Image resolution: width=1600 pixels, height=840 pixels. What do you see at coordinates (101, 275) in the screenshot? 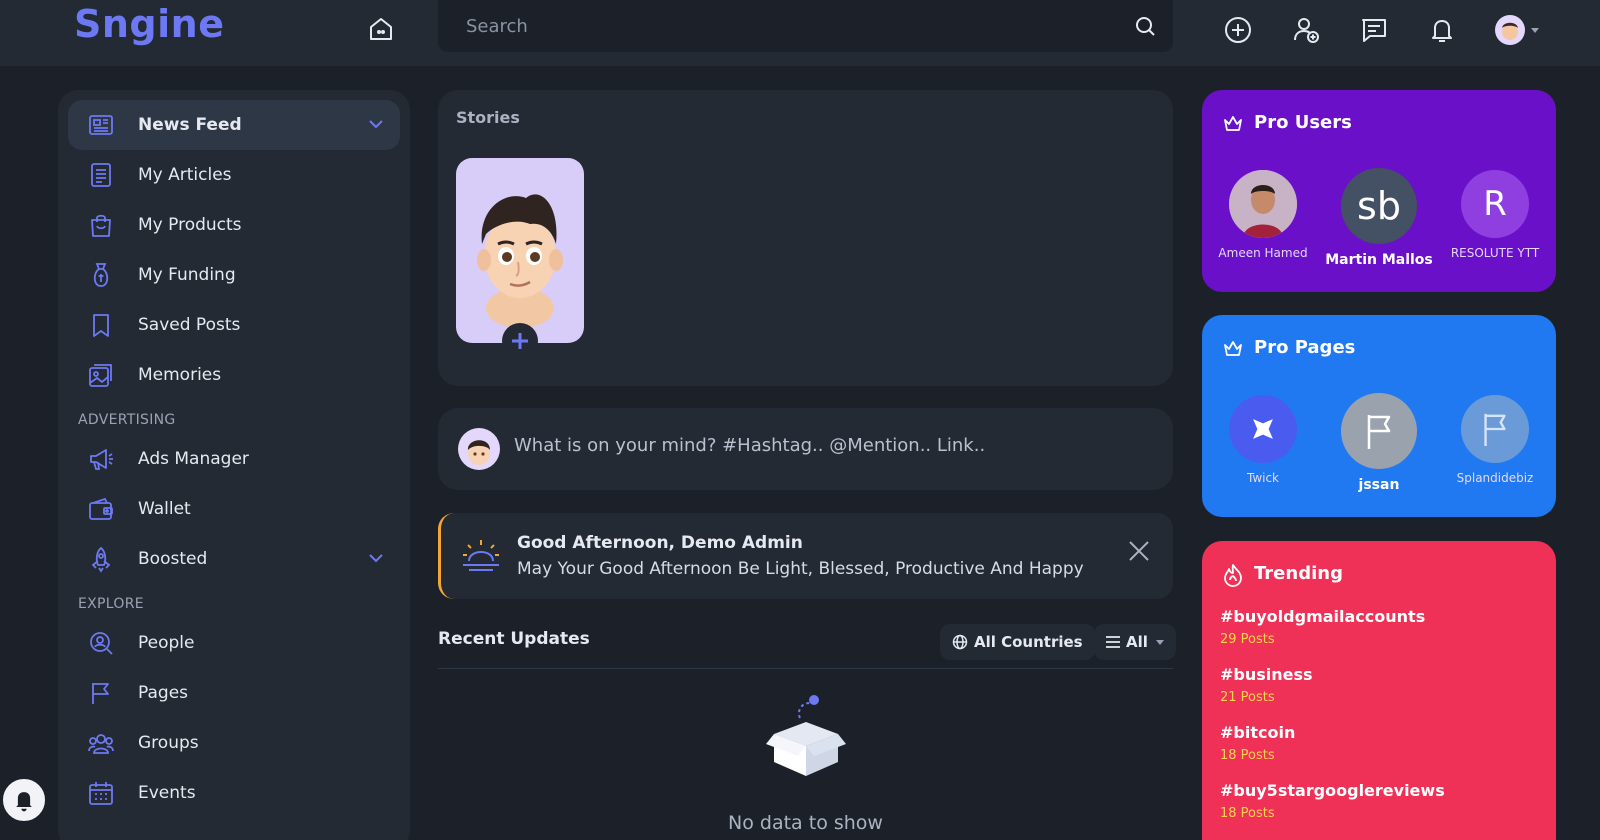
I see `funding-icon` at bounding box center [101, 275].